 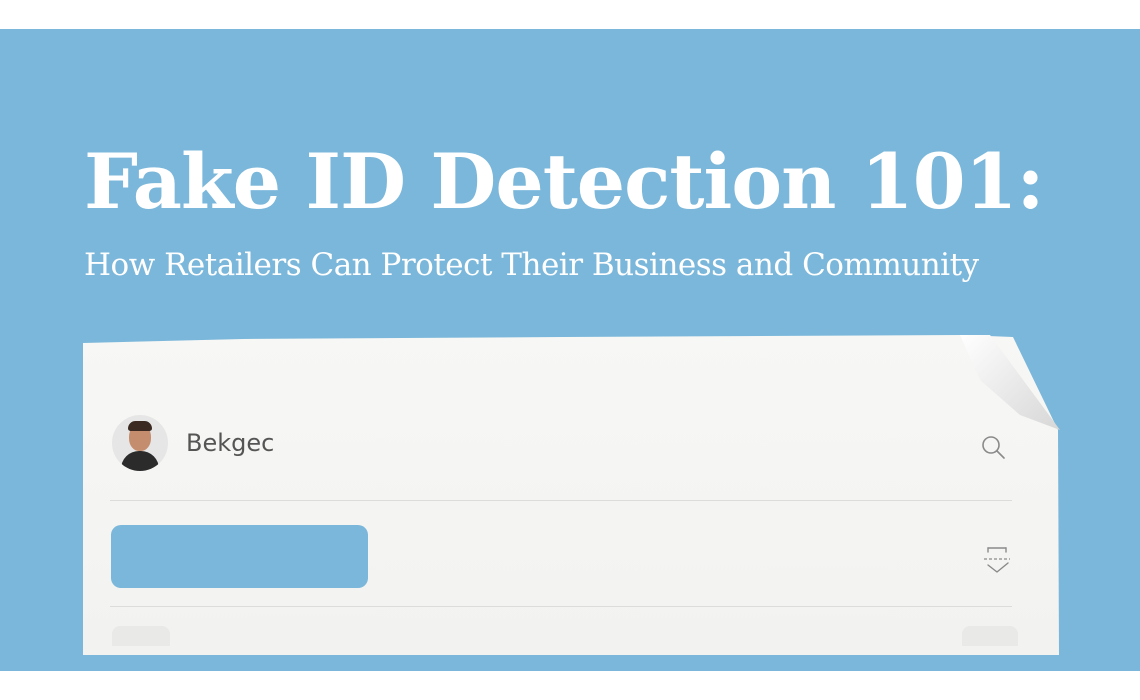 I want to click on avatar-hair, so click(x=140, y=426).